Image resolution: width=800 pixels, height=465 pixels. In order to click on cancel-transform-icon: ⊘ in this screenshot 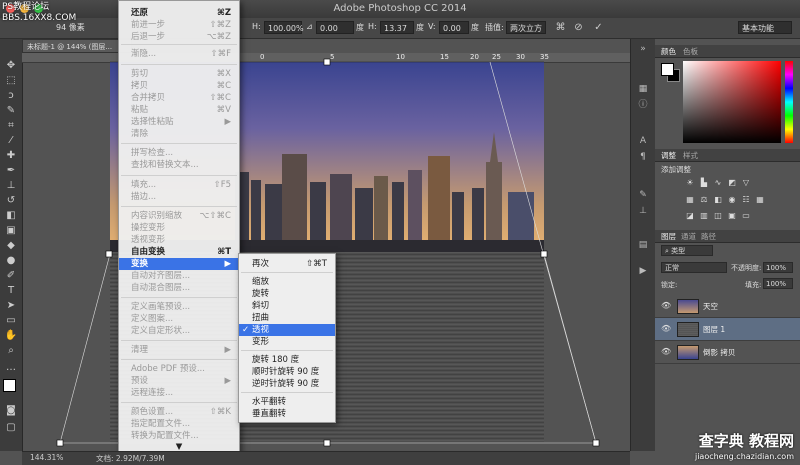, I will do `click(578, 27)`.